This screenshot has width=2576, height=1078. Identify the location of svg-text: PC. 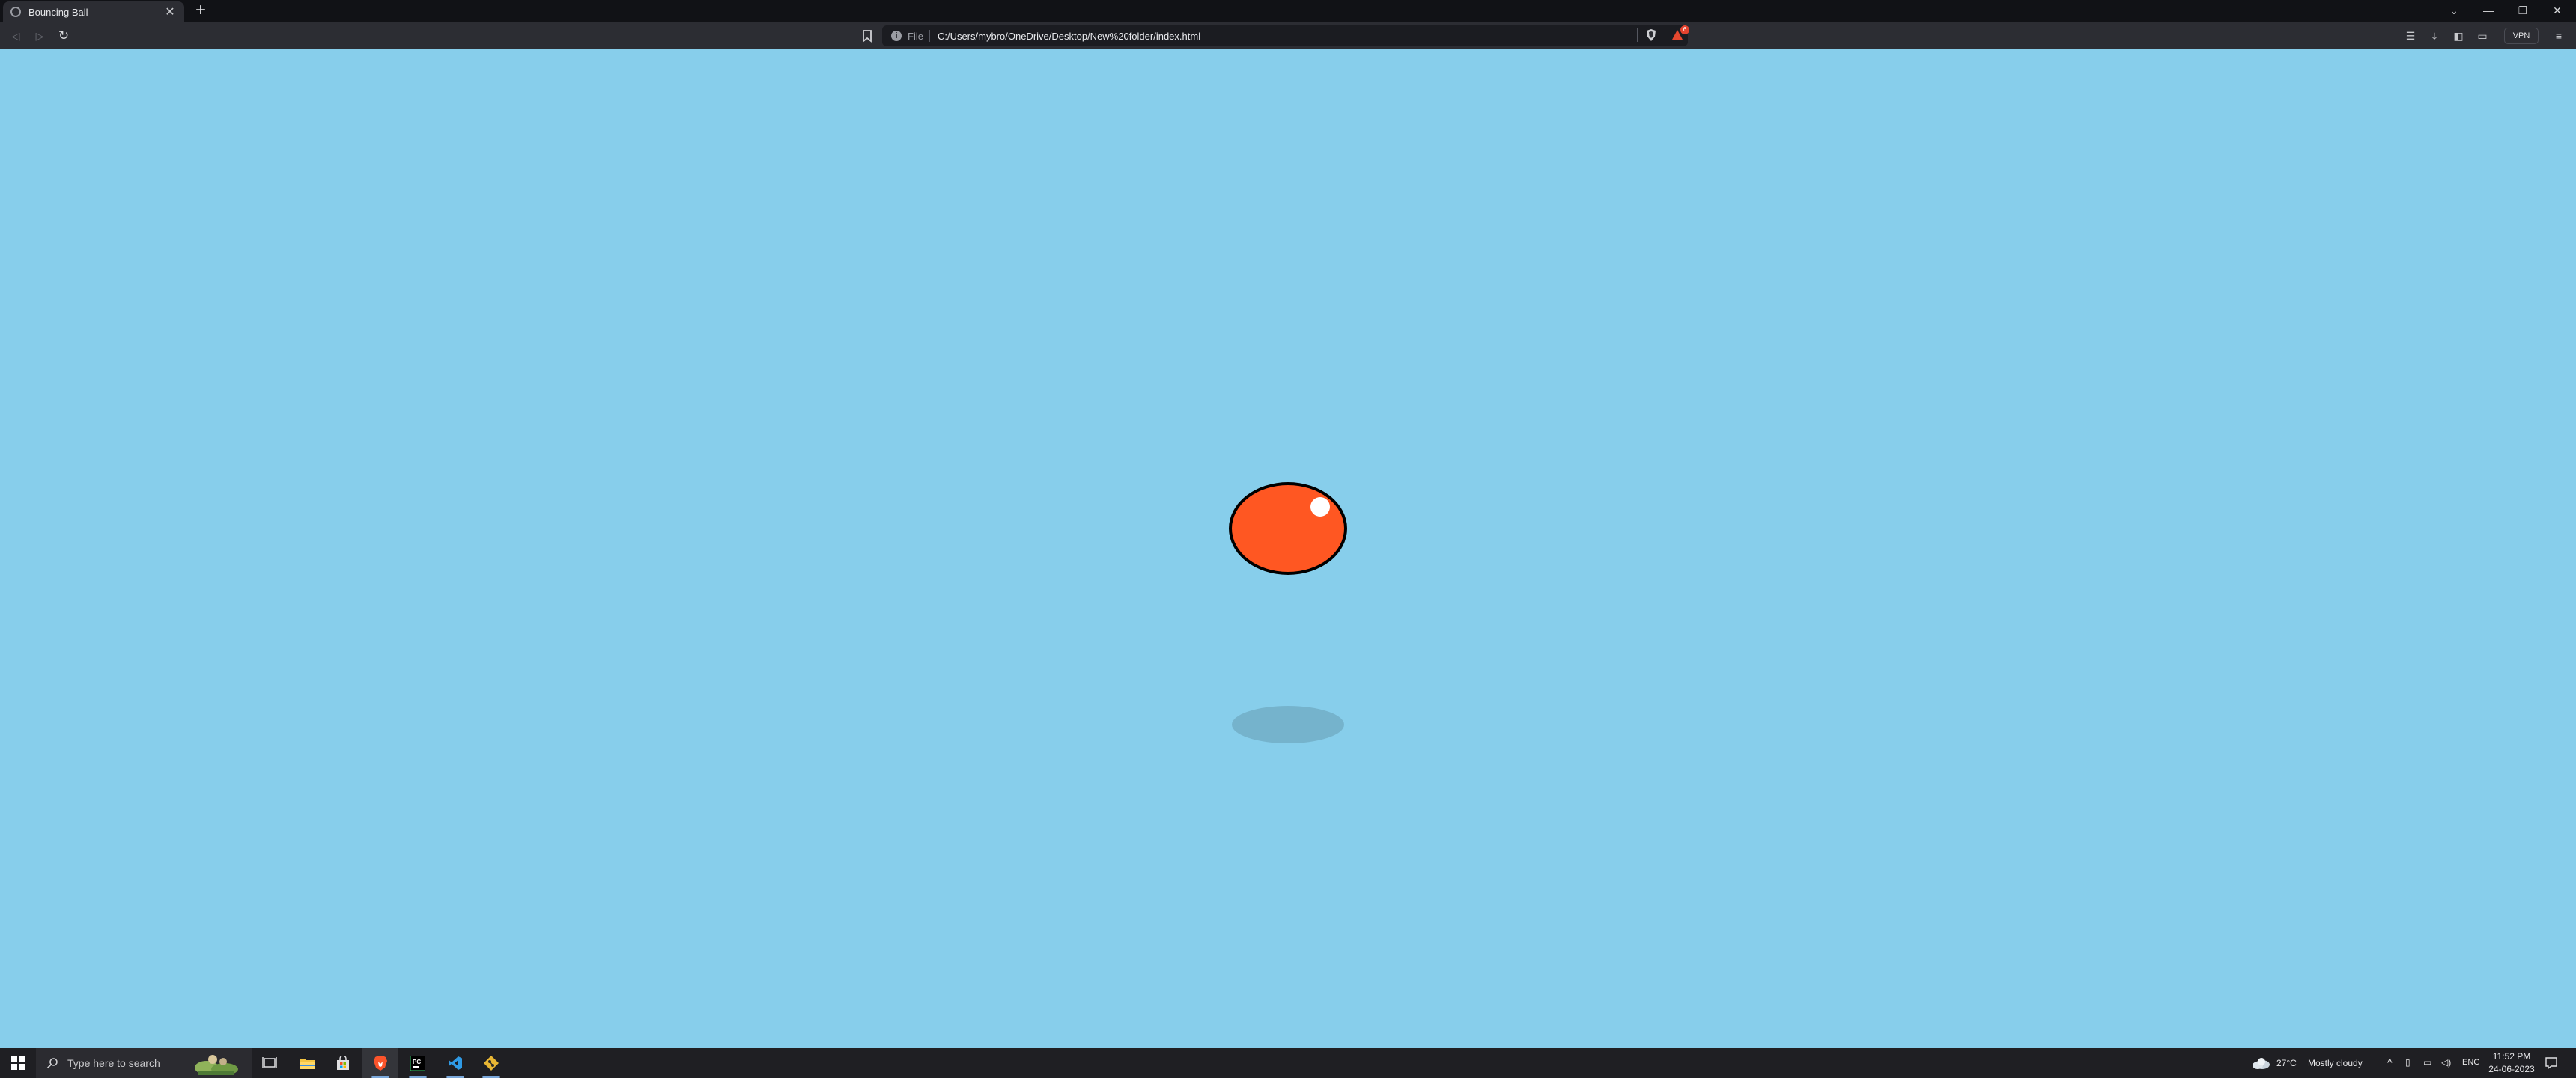
(417, 1062).